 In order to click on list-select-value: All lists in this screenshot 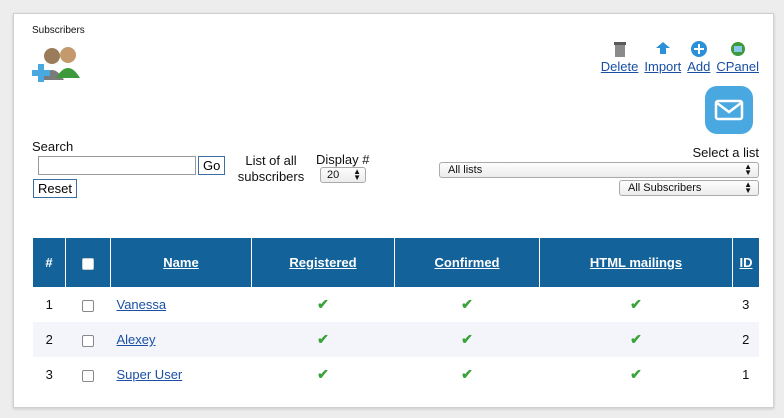, I will do `click(465, 170)`.